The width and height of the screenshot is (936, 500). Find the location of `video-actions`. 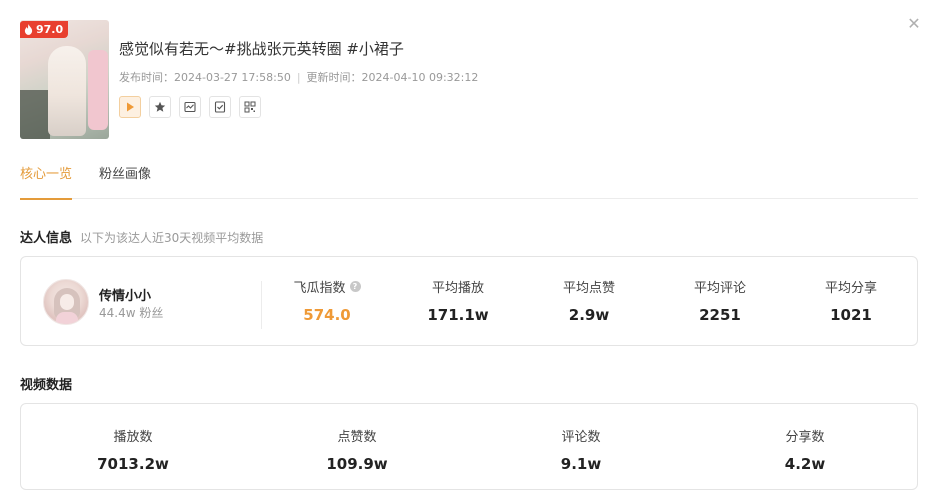

video-actions is located at coordinates (190, 107).